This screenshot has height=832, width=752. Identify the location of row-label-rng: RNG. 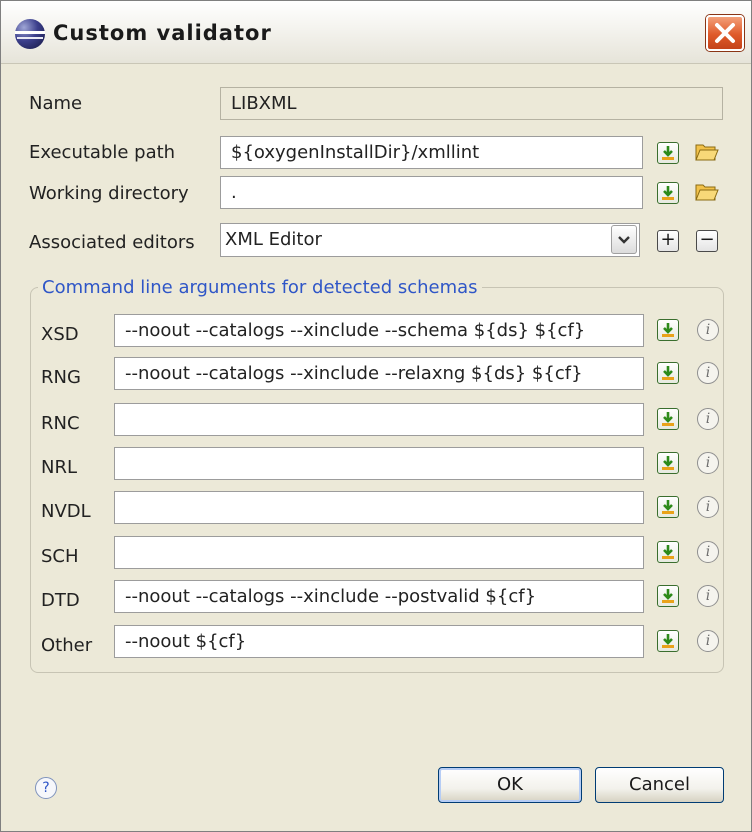
(61, 377).